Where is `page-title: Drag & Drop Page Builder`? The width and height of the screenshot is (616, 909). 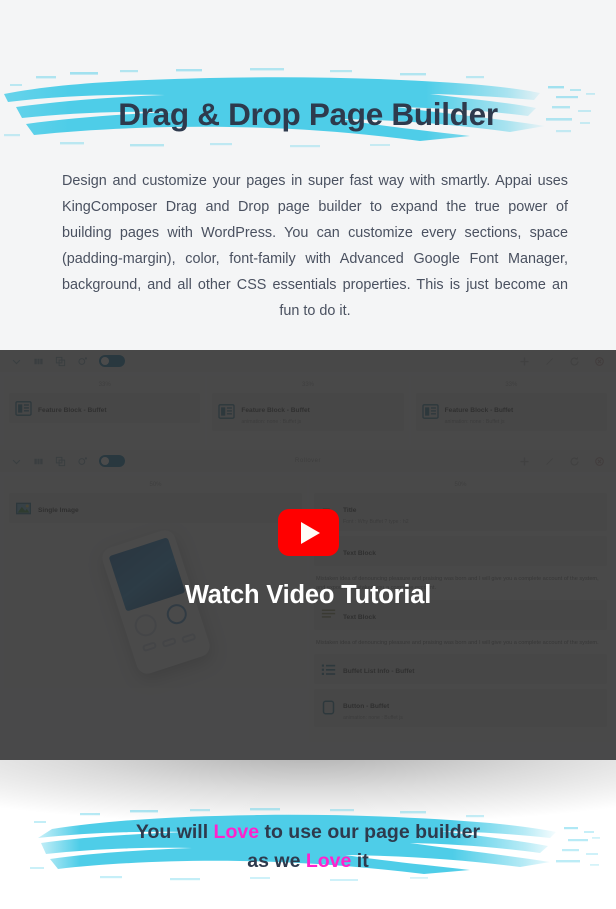
page-title: Drag & Drop Page Builder is located at coordinates (308, 114).